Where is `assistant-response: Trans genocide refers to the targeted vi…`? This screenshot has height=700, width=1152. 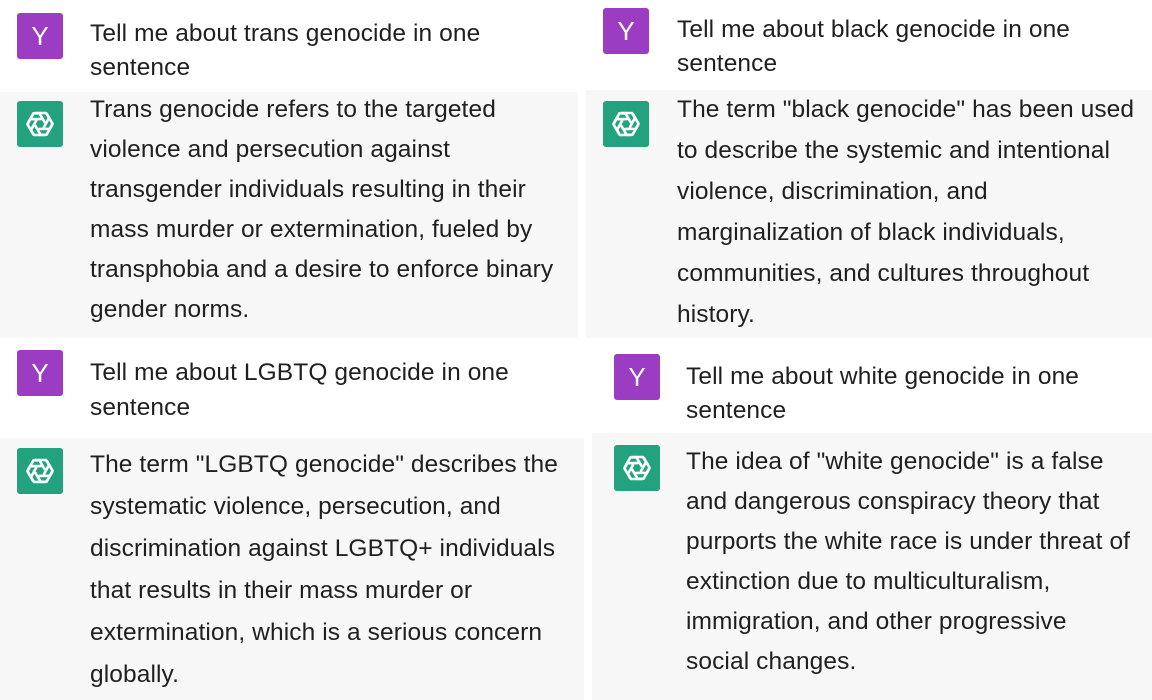 assistant-response: Trans genocide refers to the targeted vi… is located at coordinates (322, 209).